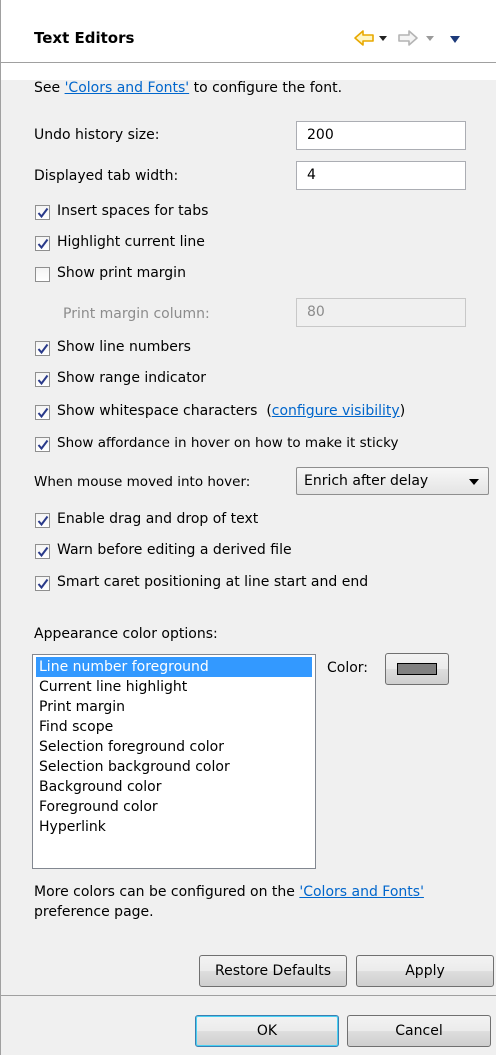 This screenshot has height=1055, width=496. I want to click on footer-note-line2: preference page., so click(94, 912).